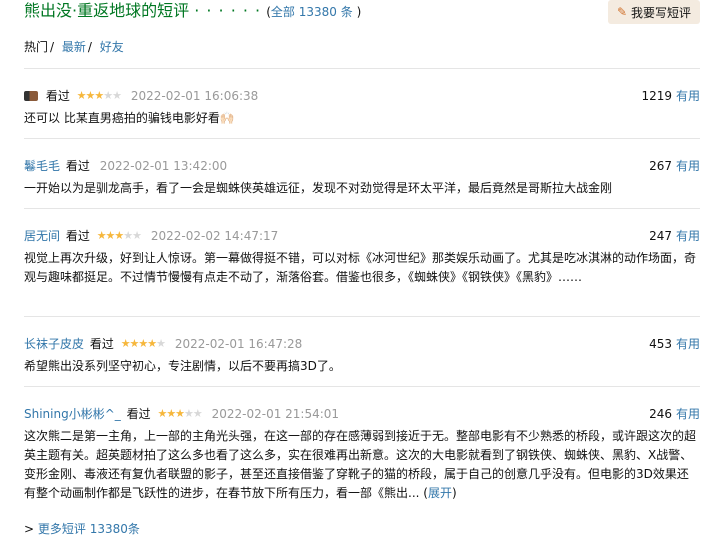 Image resolution: width=728 pixels, height=555 pixels. I want to click on review-user: Shining小彬彬^_, so click(72, 414).